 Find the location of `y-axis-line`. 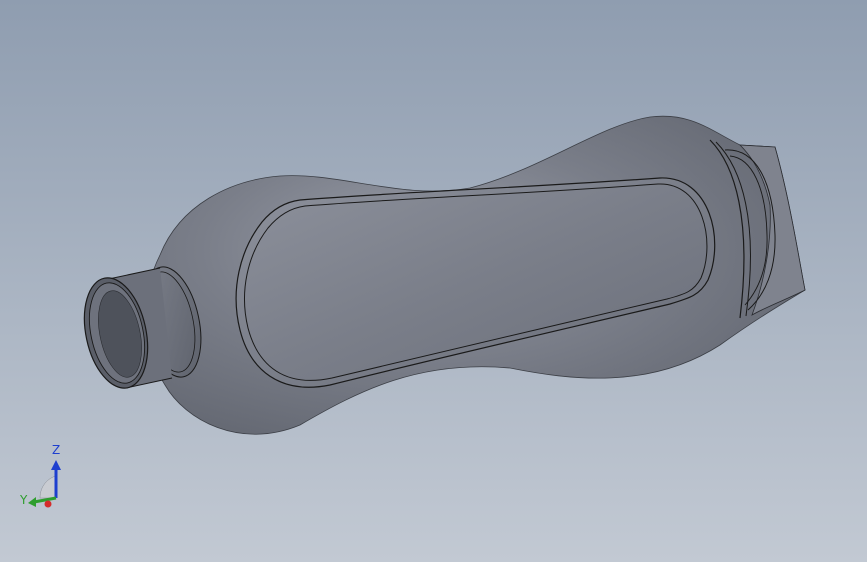

y-axis-line is located at coordinates (45, 500).